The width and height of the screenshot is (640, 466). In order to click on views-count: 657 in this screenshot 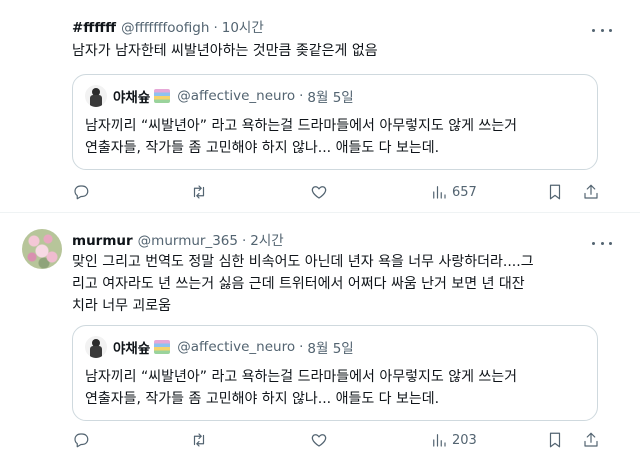, I will do `click(464, 192)`.